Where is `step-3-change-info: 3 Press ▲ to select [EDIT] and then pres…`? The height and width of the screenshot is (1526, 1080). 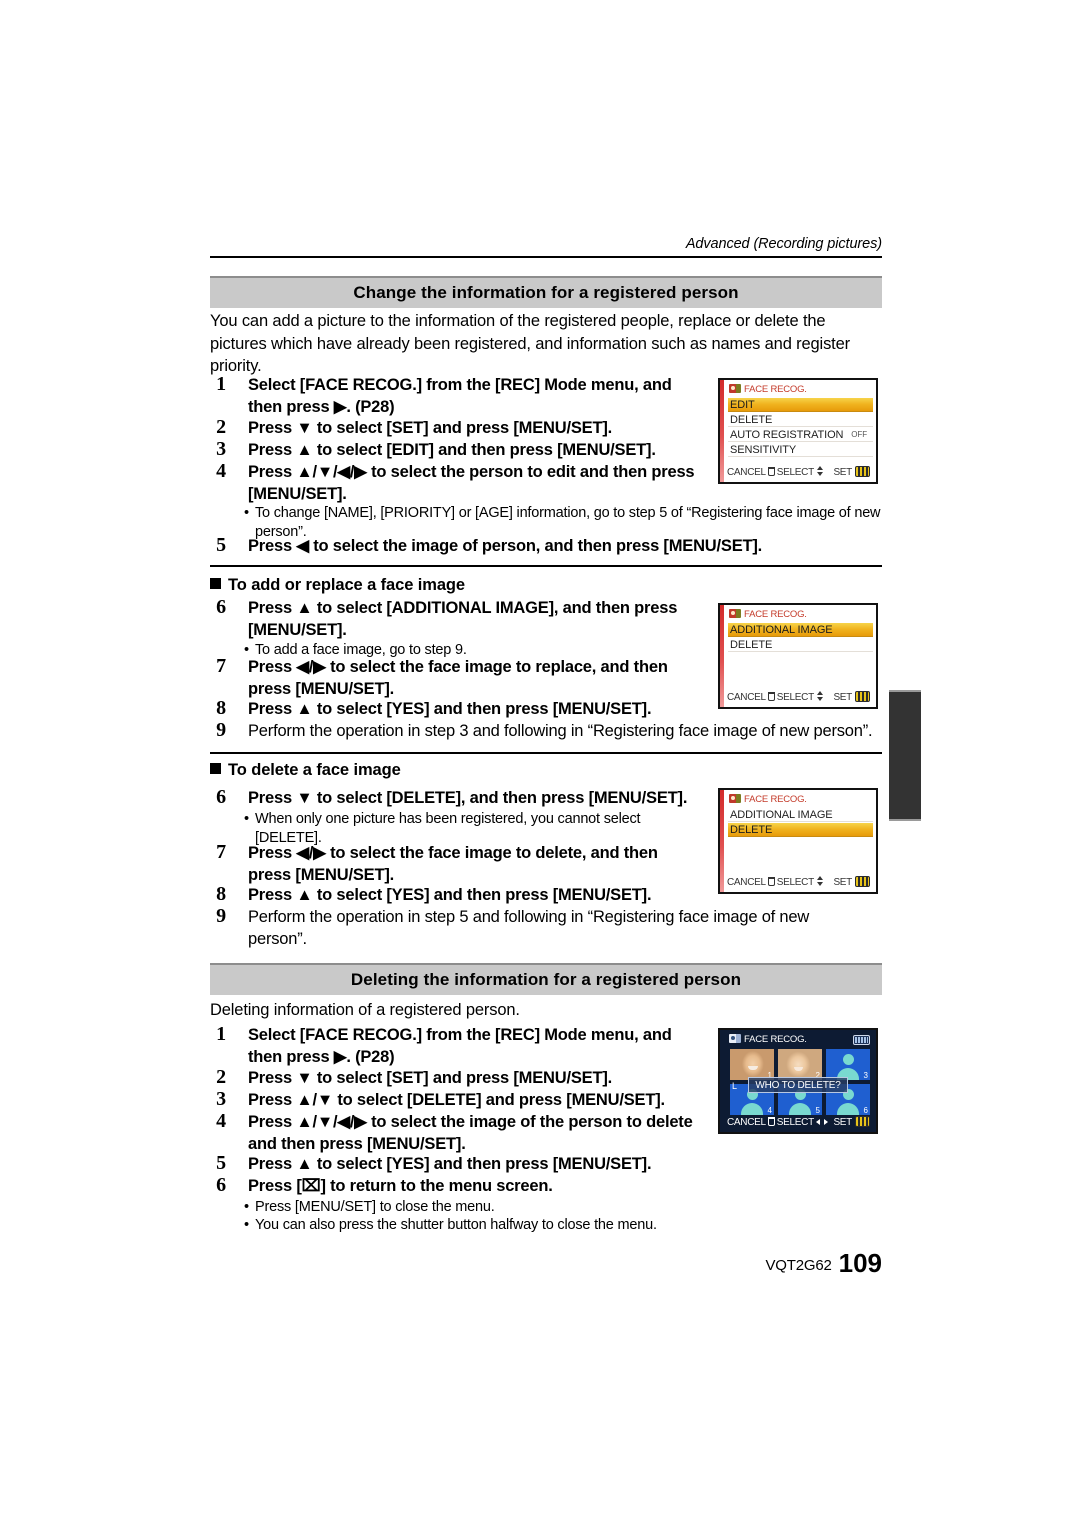 step-3-change-info: 3 Press ▲ to select [EDIT] and then pres… is located at coordinates (456, 450).